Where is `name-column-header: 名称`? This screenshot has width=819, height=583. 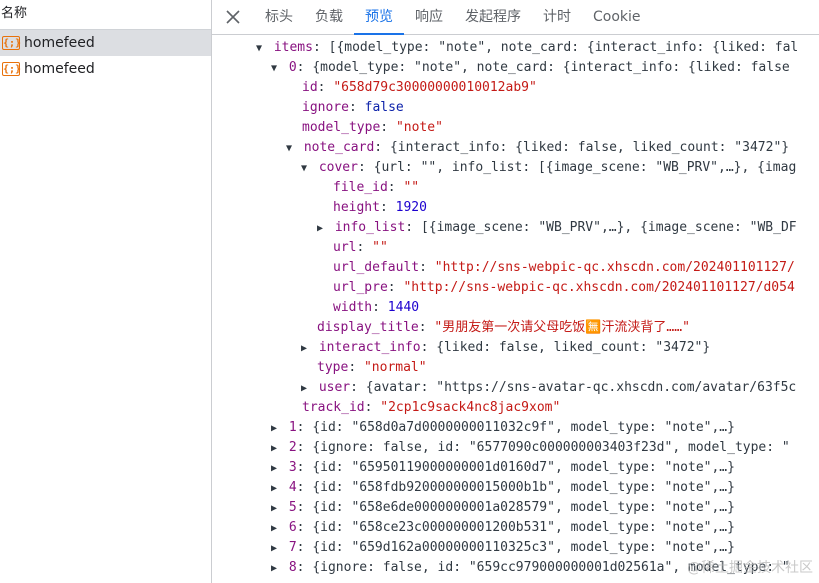
name-column-header: 名称 is located at coordinates (105, 15).